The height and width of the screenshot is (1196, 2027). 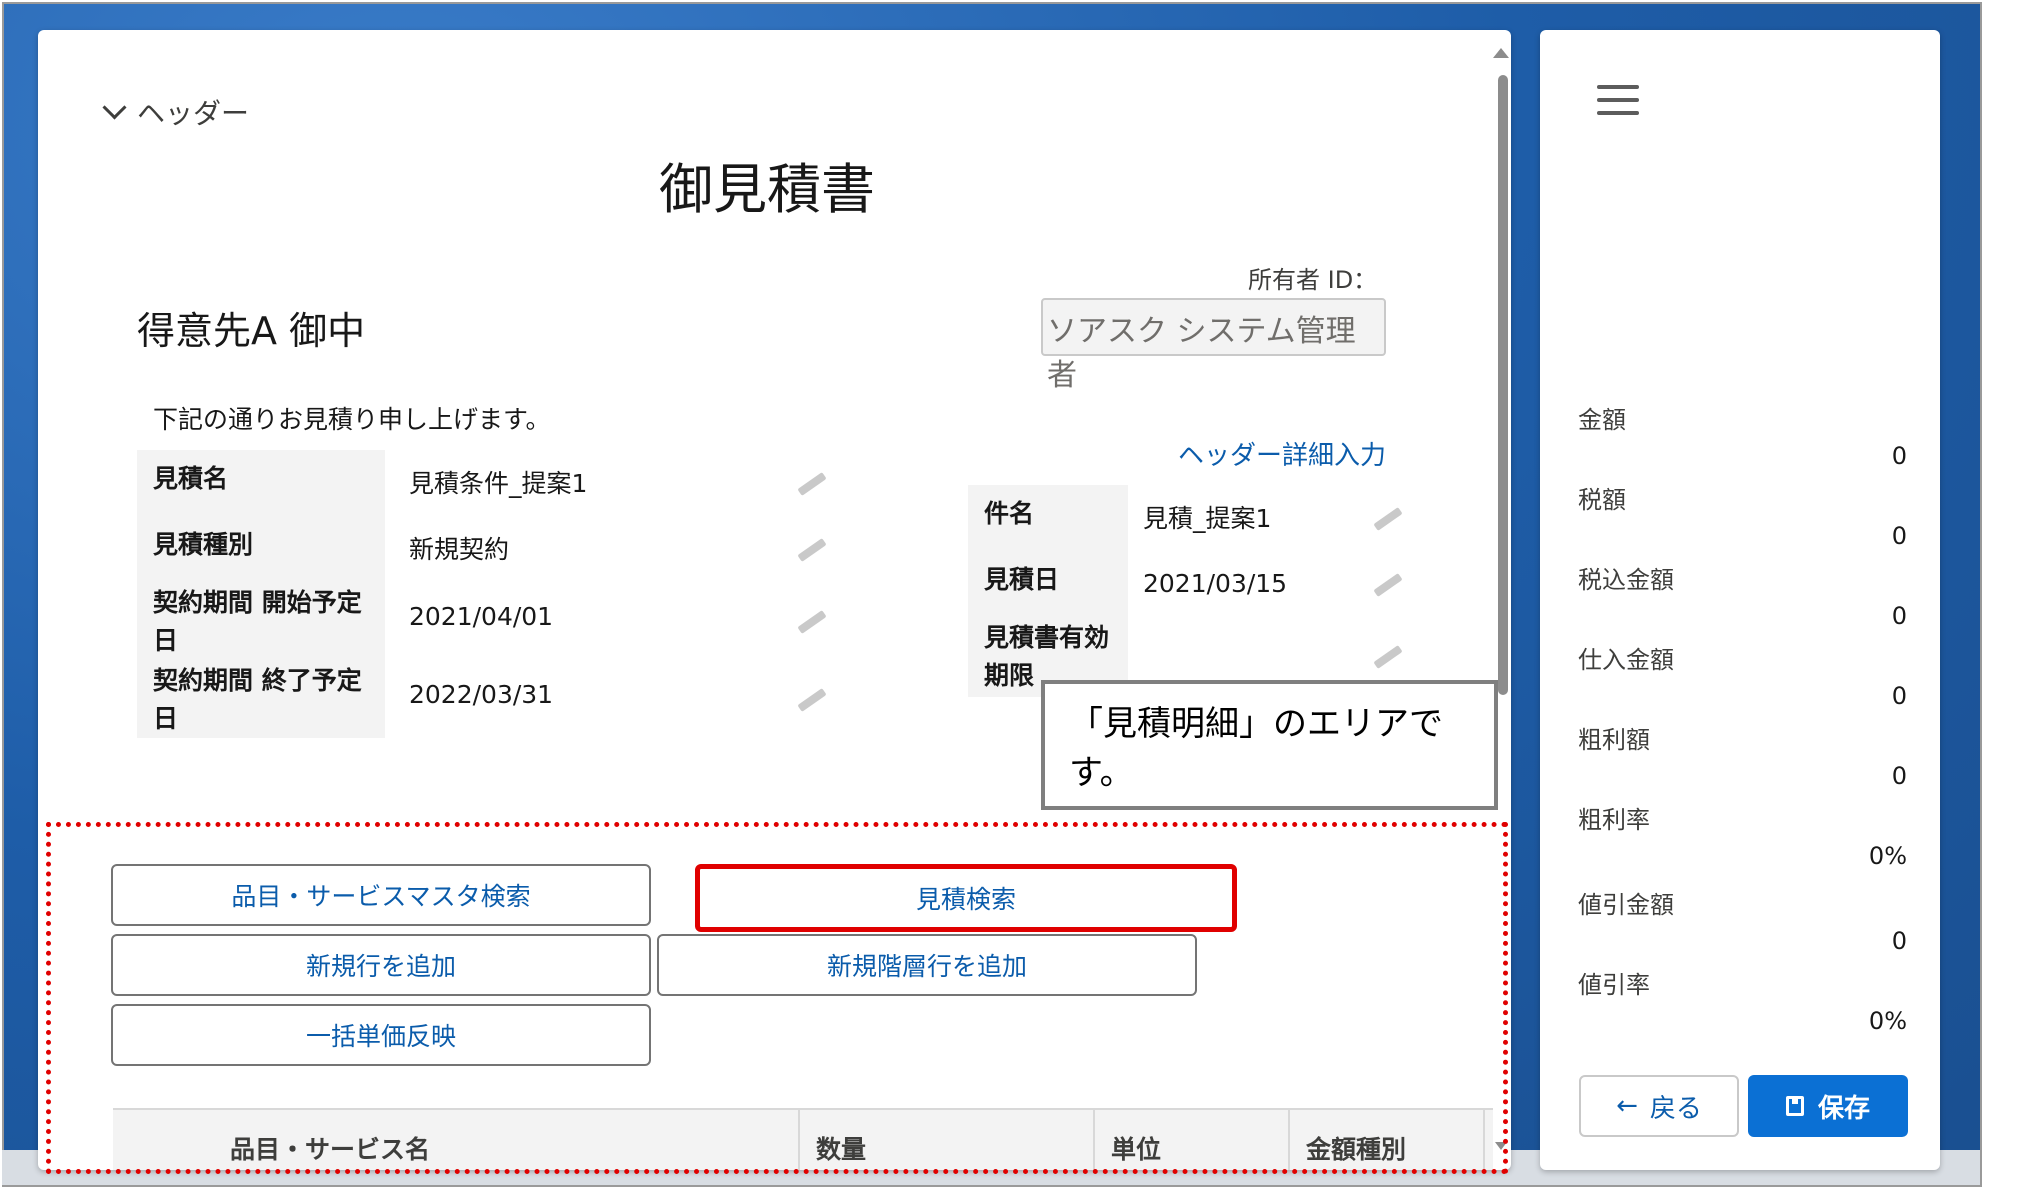 I want to click on back-button: ← 戻る, so click(x=1659, y=1106).